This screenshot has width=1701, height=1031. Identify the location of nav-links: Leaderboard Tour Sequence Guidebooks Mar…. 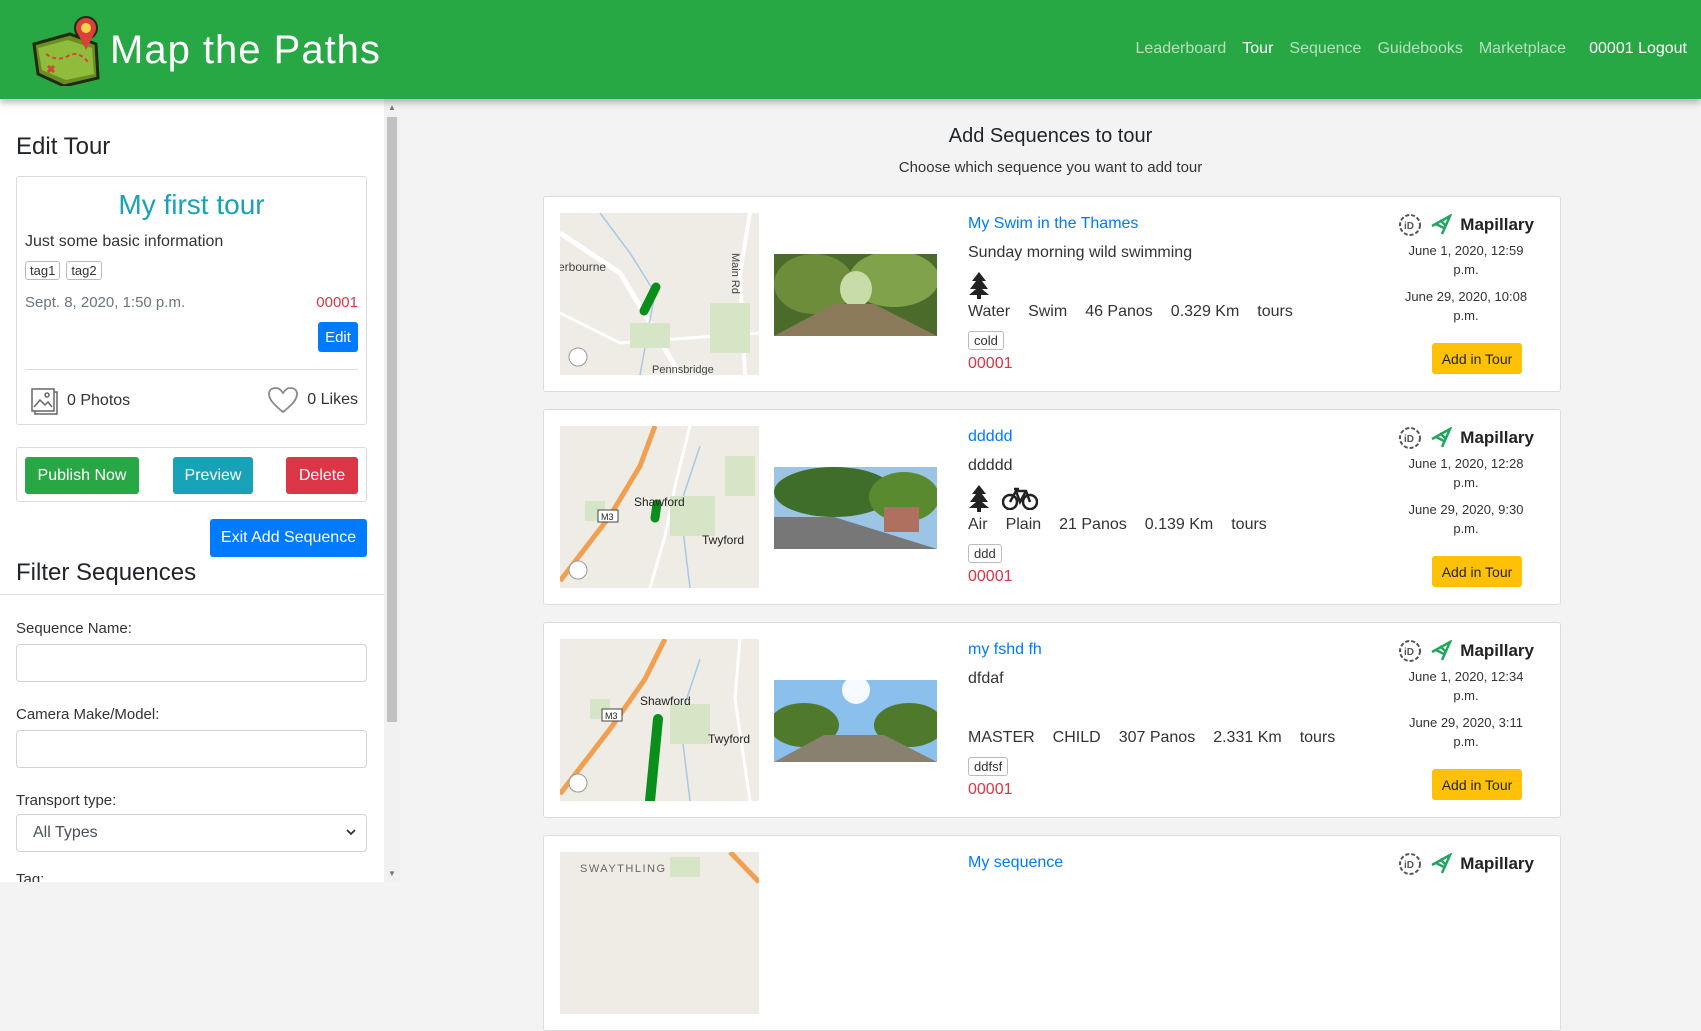
(1351, 49).